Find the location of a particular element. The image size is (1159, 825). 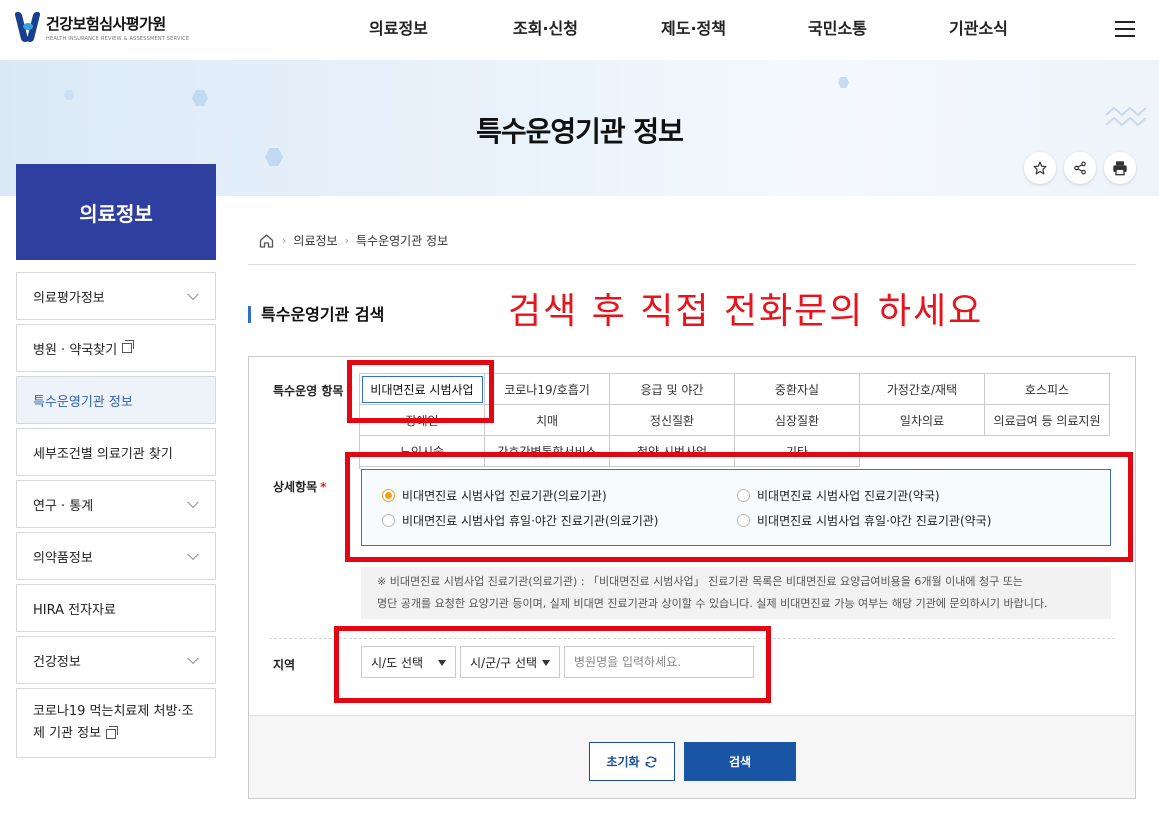

favorite-button is located at coordinates (1040, 168).